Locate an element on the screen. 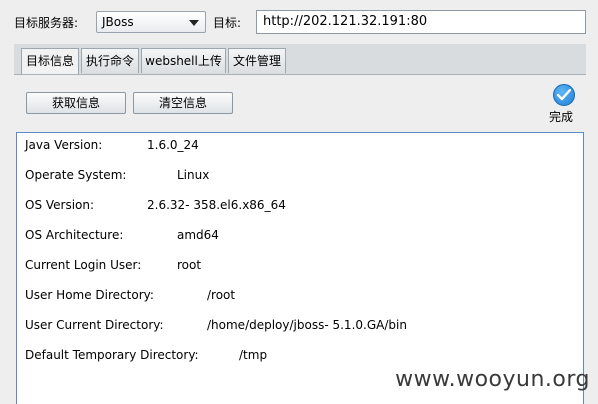  info-key: Default Temporary Directory: is located at coordinates (112, 355).